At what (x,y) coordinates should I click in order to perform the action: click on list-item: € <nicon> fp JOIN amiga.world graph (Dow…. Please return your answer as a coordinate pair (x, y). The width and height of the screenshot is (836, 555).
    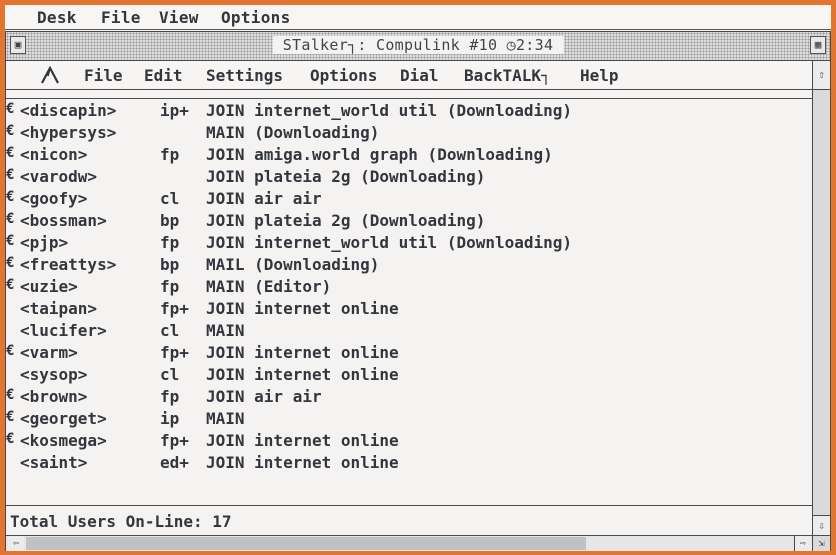
    Looking at the image, I should click on (406, 156).